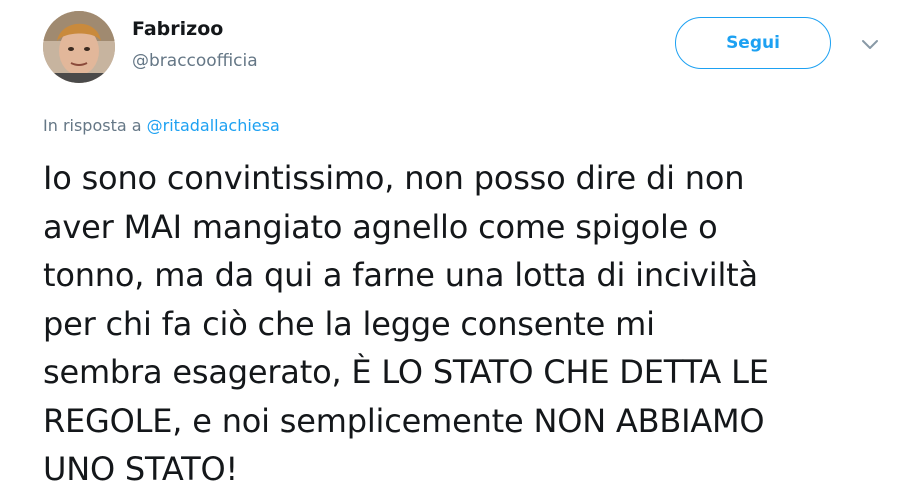  I want to click on avatar, so click(79, 47).